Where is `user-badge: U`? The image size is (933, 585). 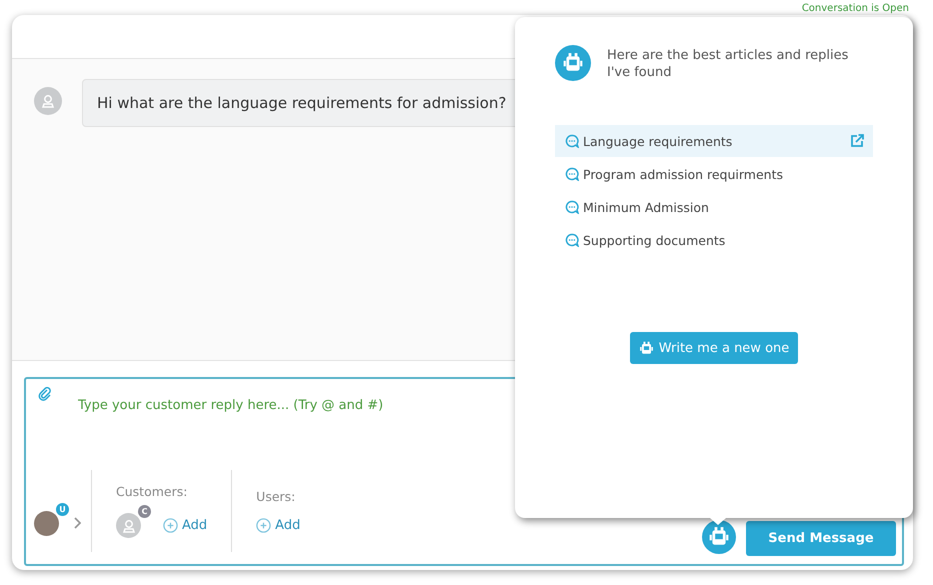
user-badge: U is located at coordinates (62, 509).